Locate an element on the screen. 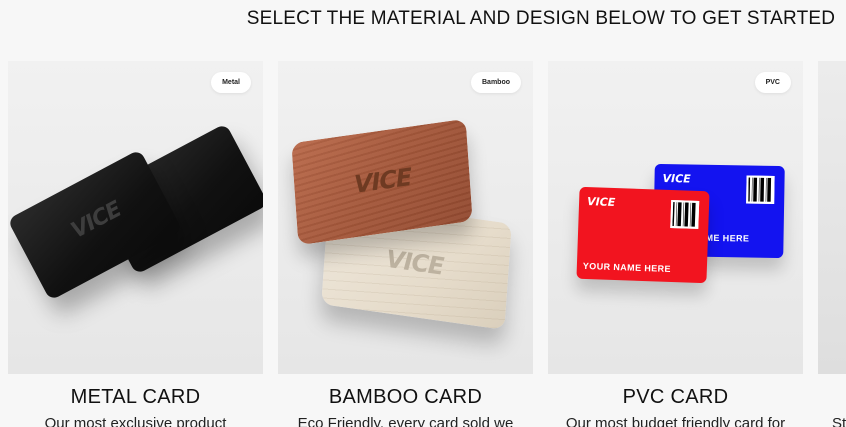  product-title is located at coordinates (832, 397).